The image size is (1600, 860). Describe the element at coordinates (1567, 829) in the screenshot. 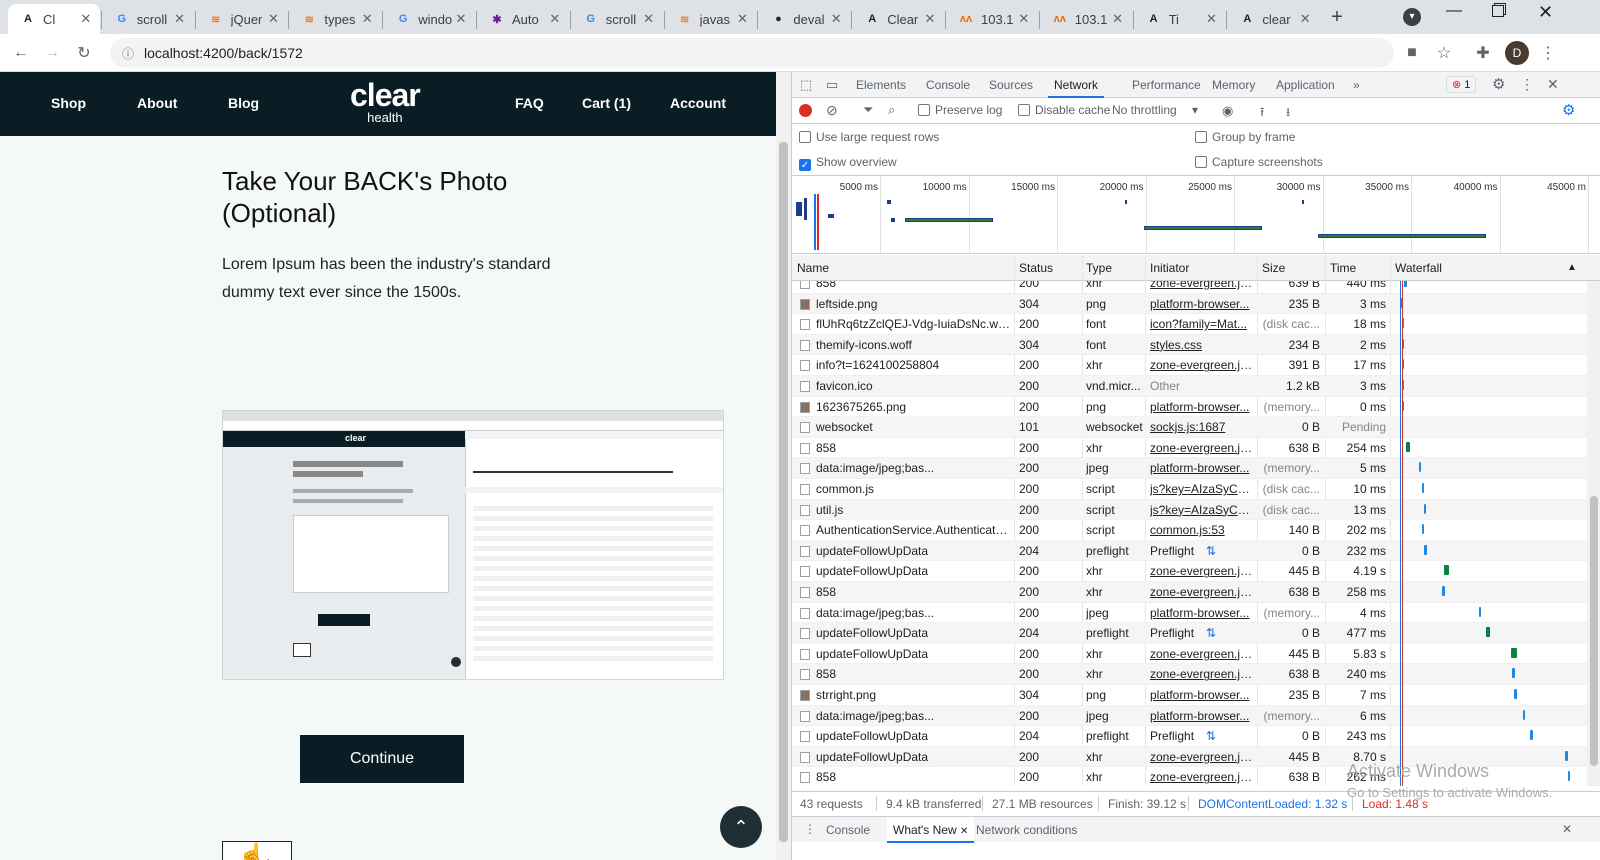

I see `drawer-close-icon: ✕` at that location.